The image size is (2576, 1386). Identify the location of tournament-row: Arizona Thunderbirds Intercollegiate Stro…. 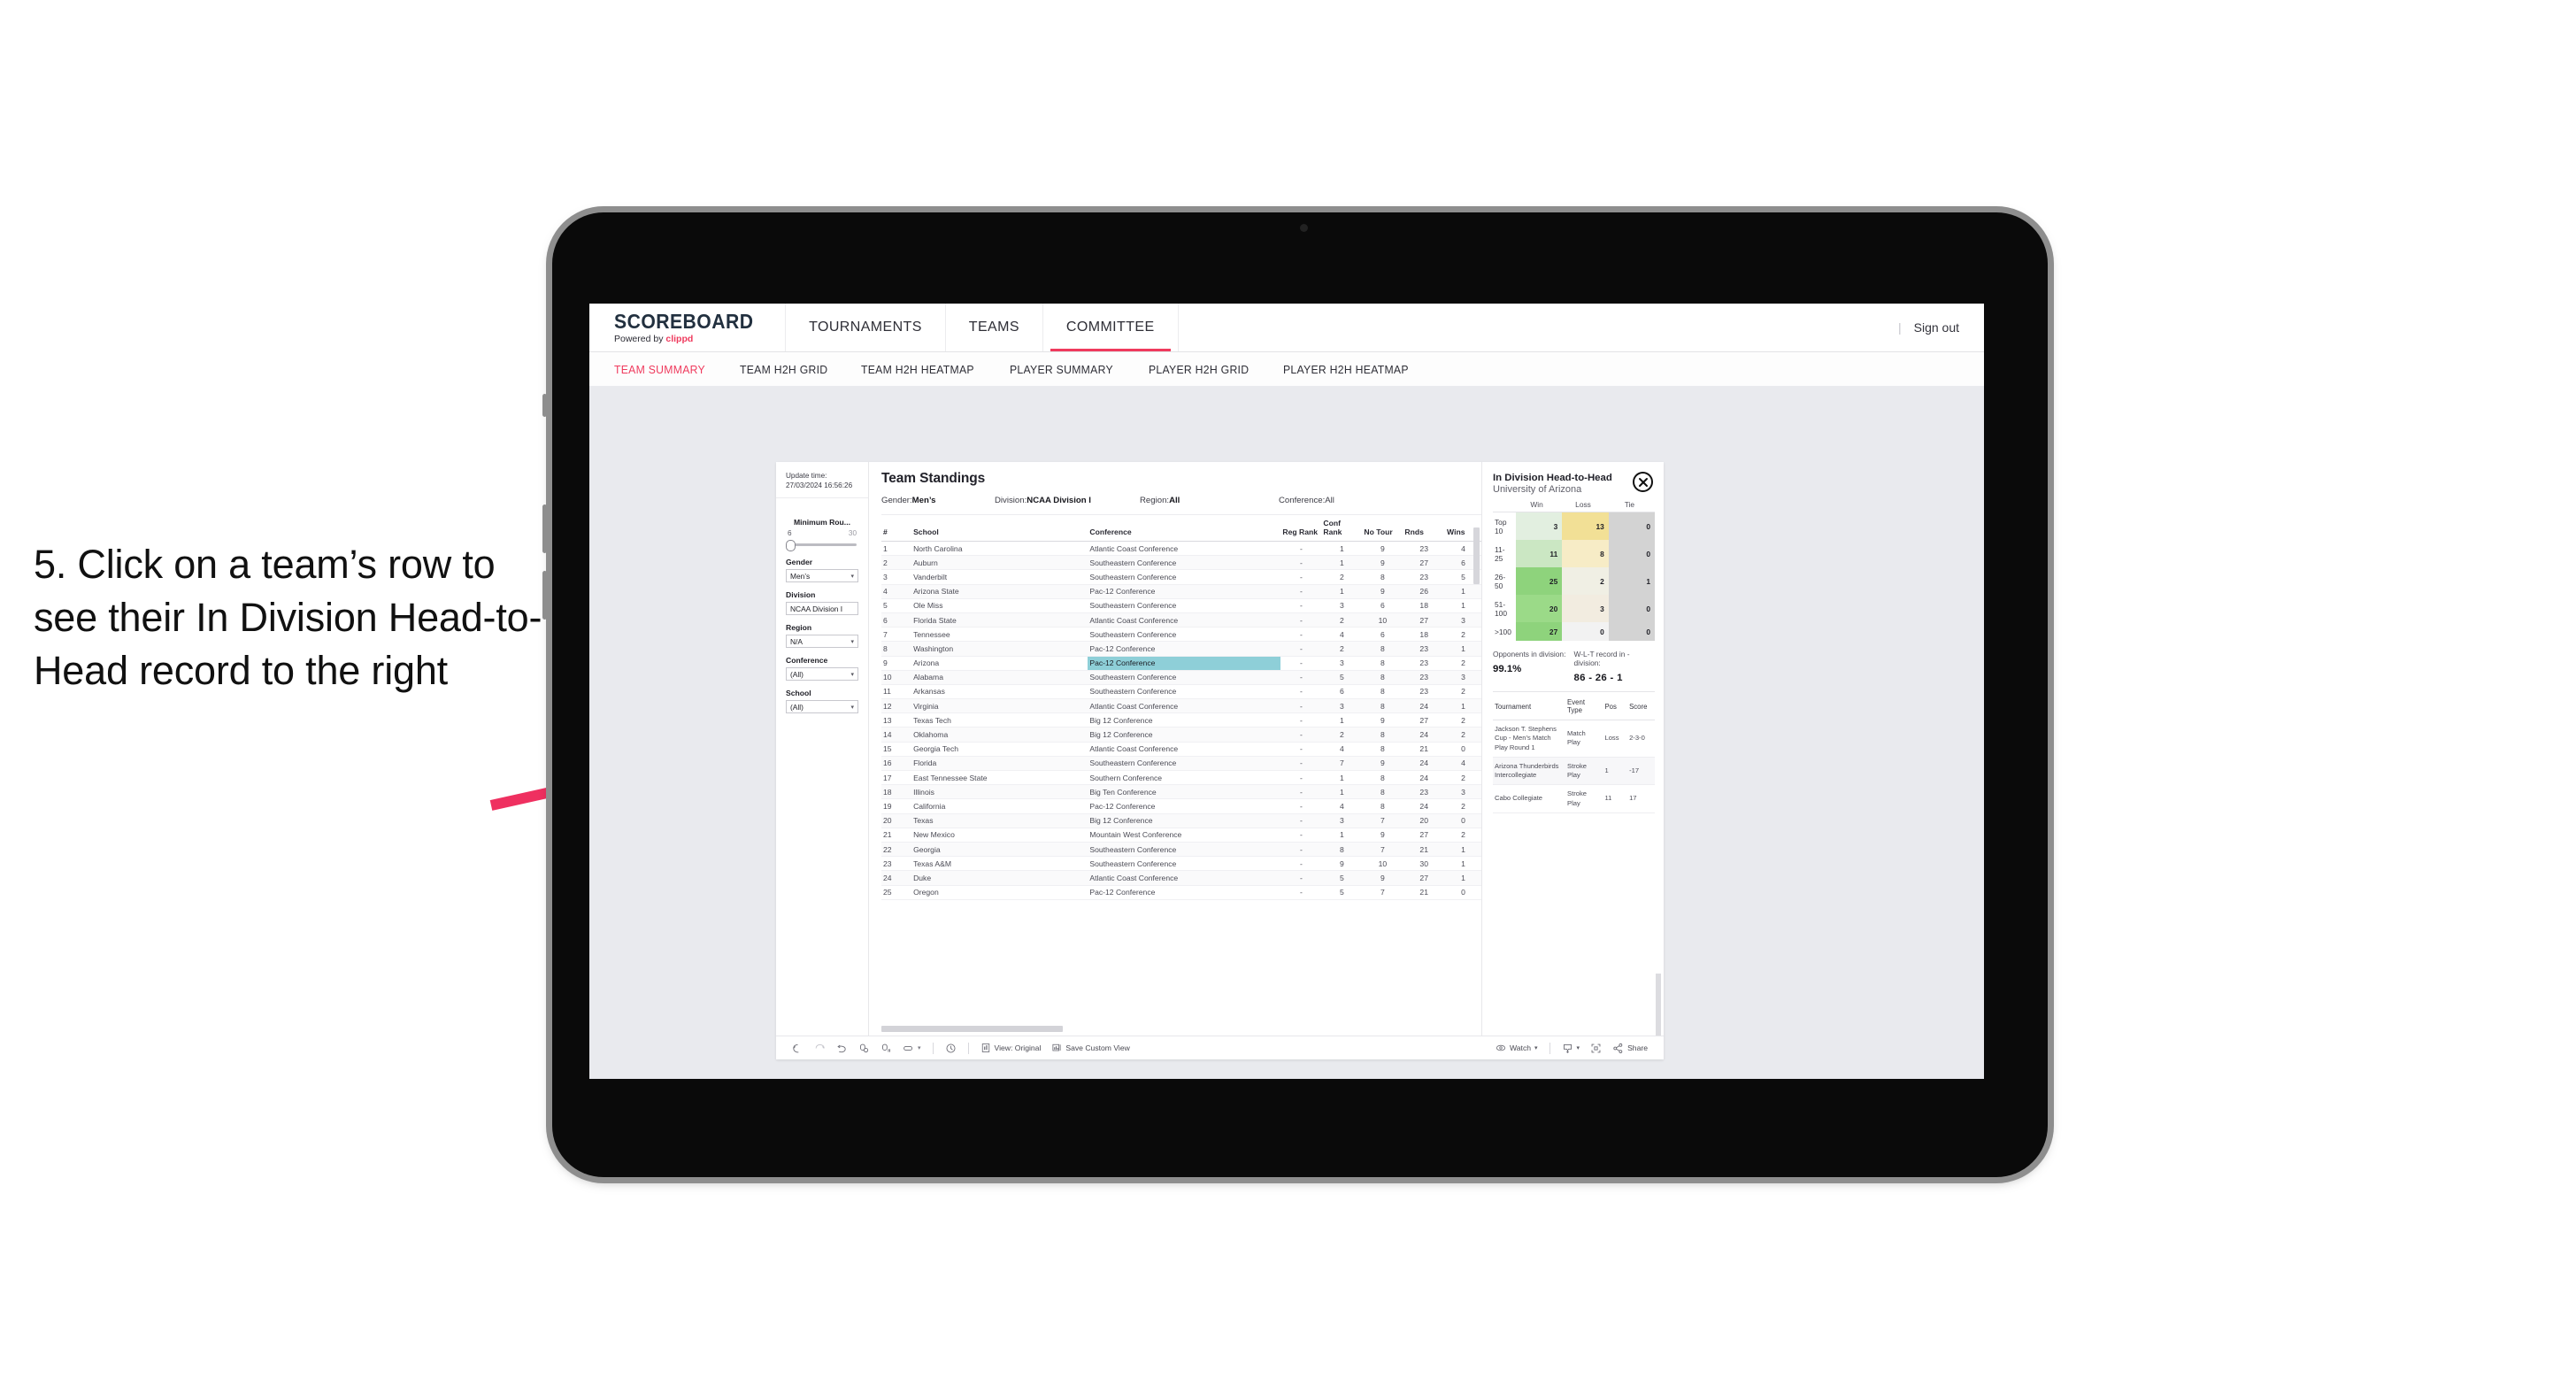
(1574, 771).